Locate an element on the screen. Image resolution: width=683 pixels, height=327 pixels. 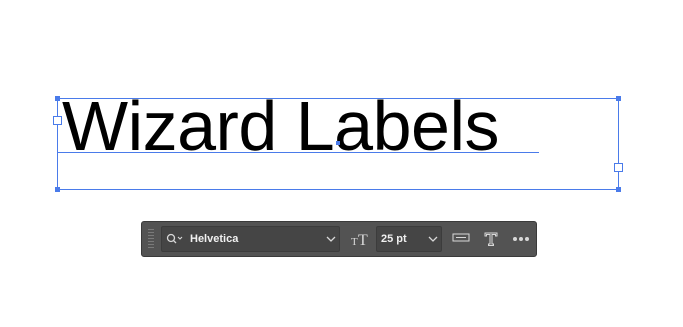
contextual-toolbar: Helvetica T T 25 pt is located at coordinates (339, 239).